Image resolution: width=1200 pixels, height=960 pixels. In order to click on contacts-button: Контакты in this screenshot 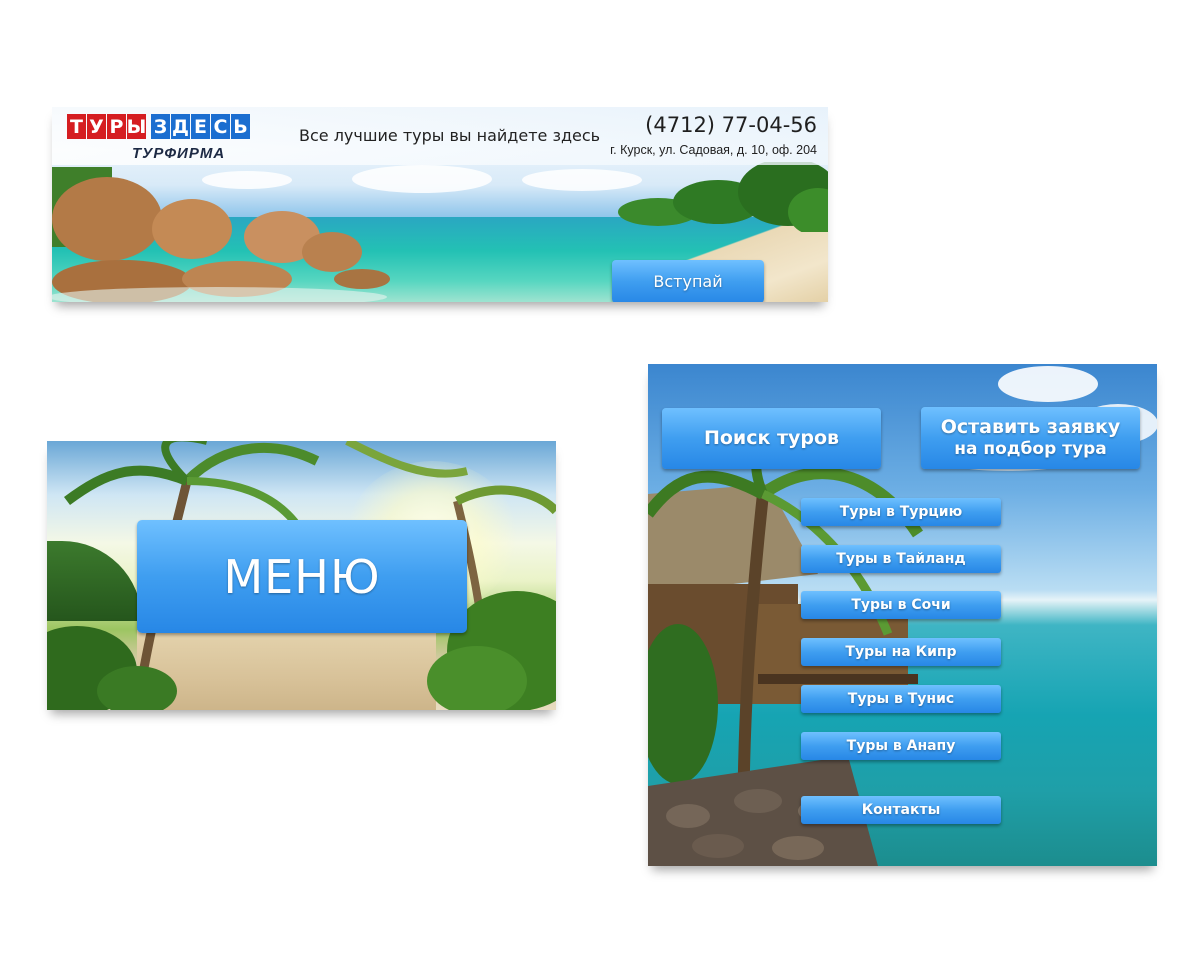, I will do `click(901, 810)`.